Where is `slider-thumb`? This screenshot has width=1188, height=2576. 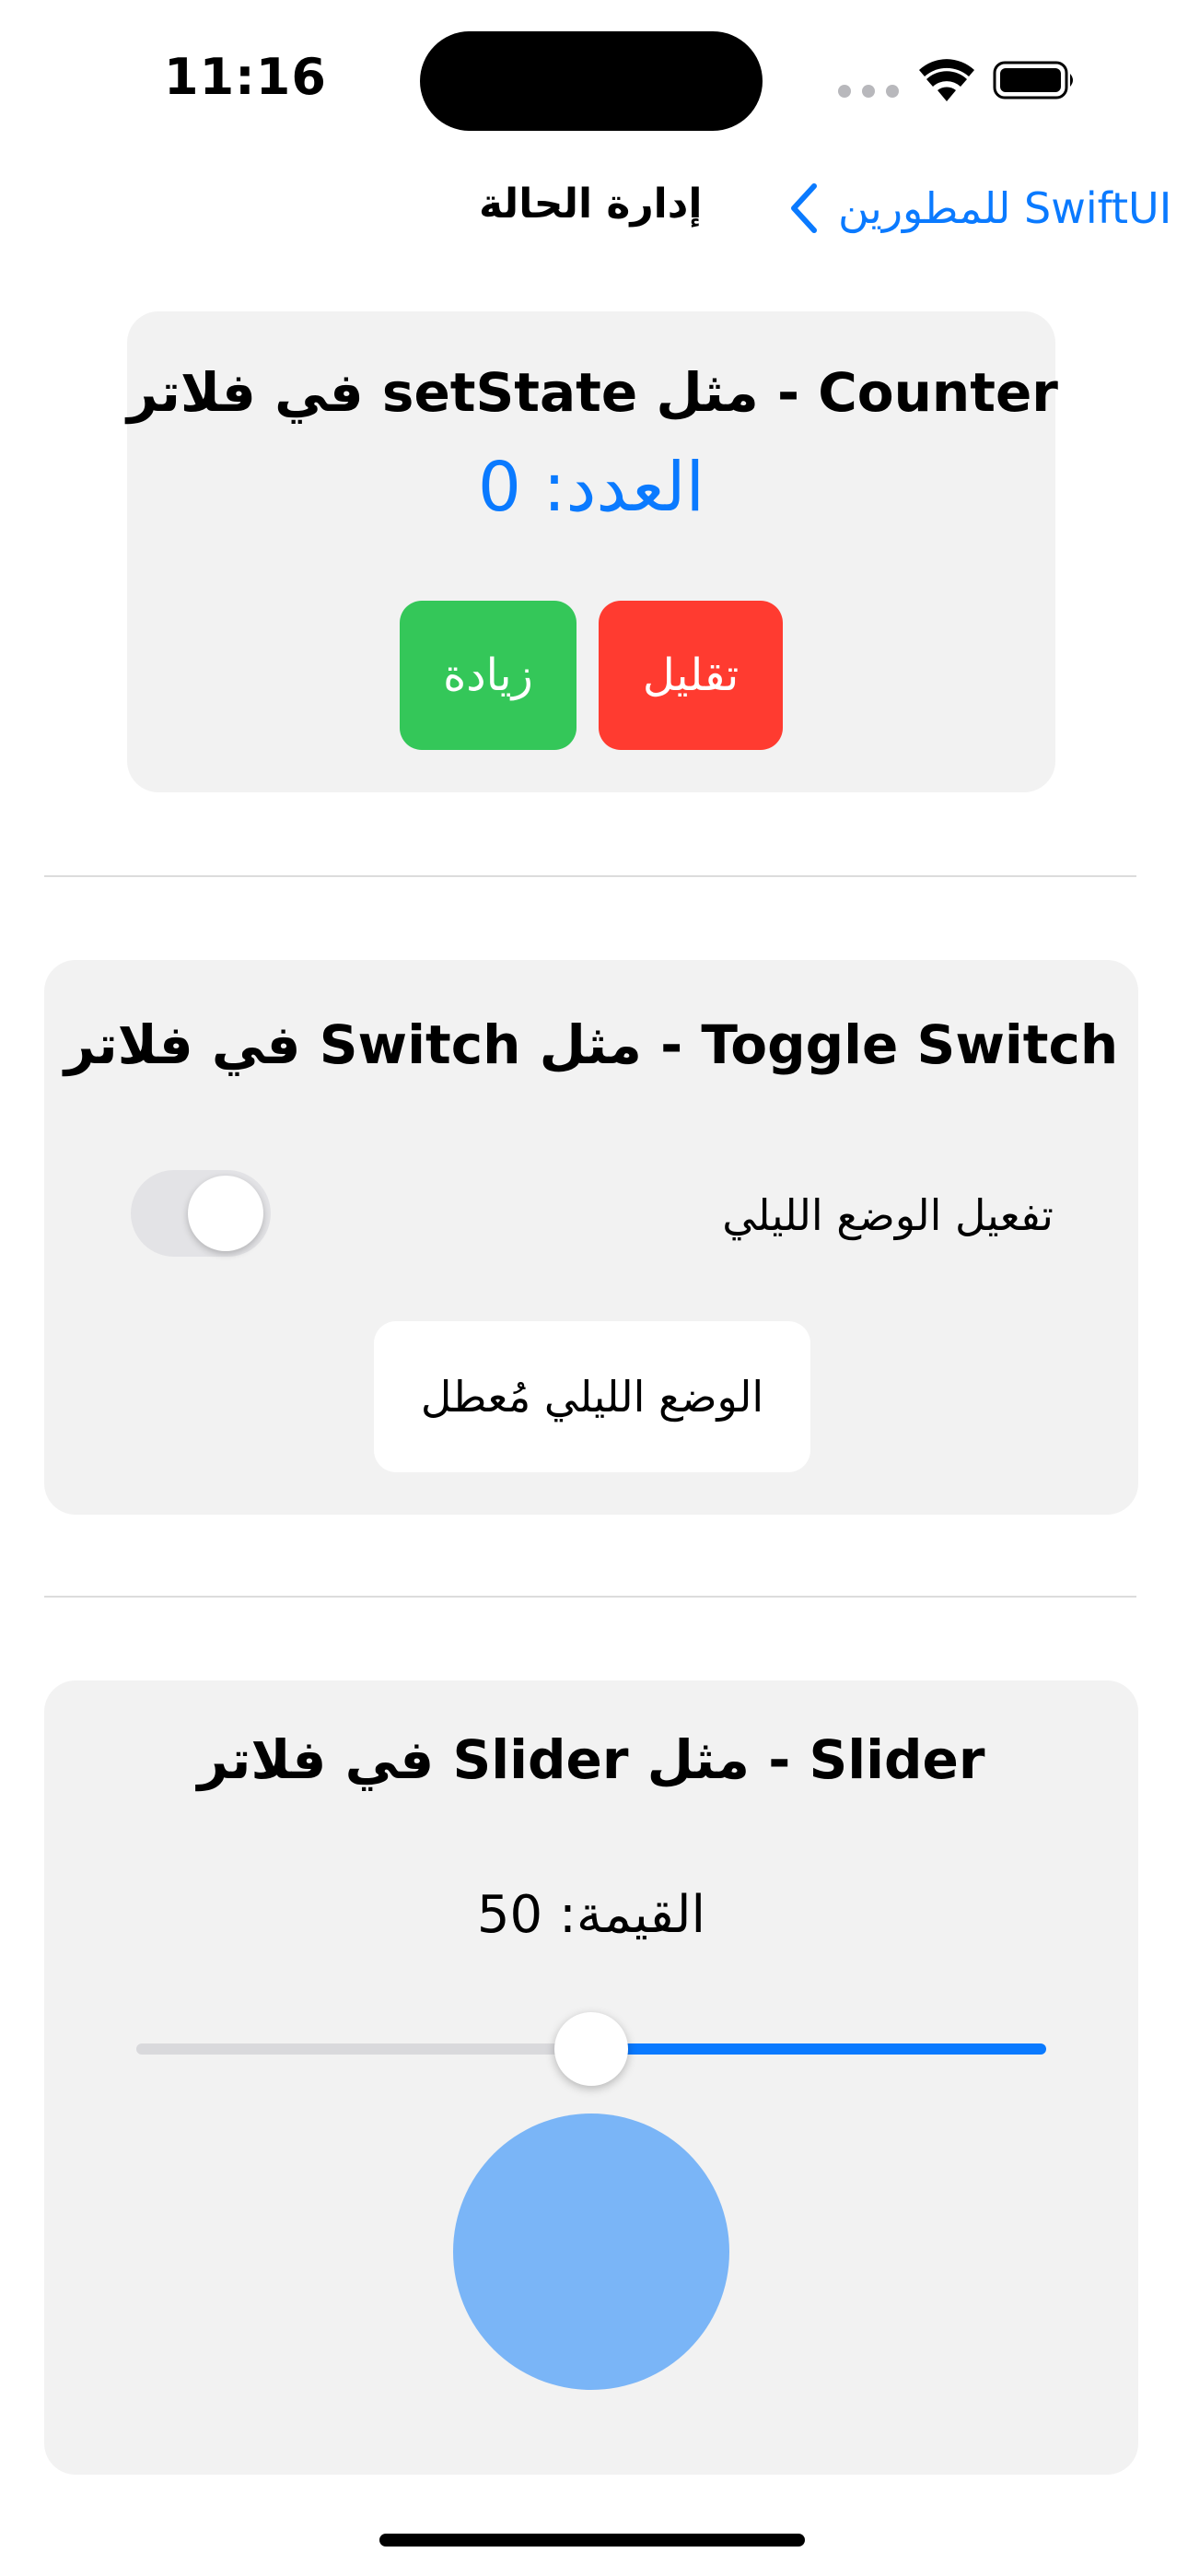
slider-thumb is located at coordinates (591, 2049).